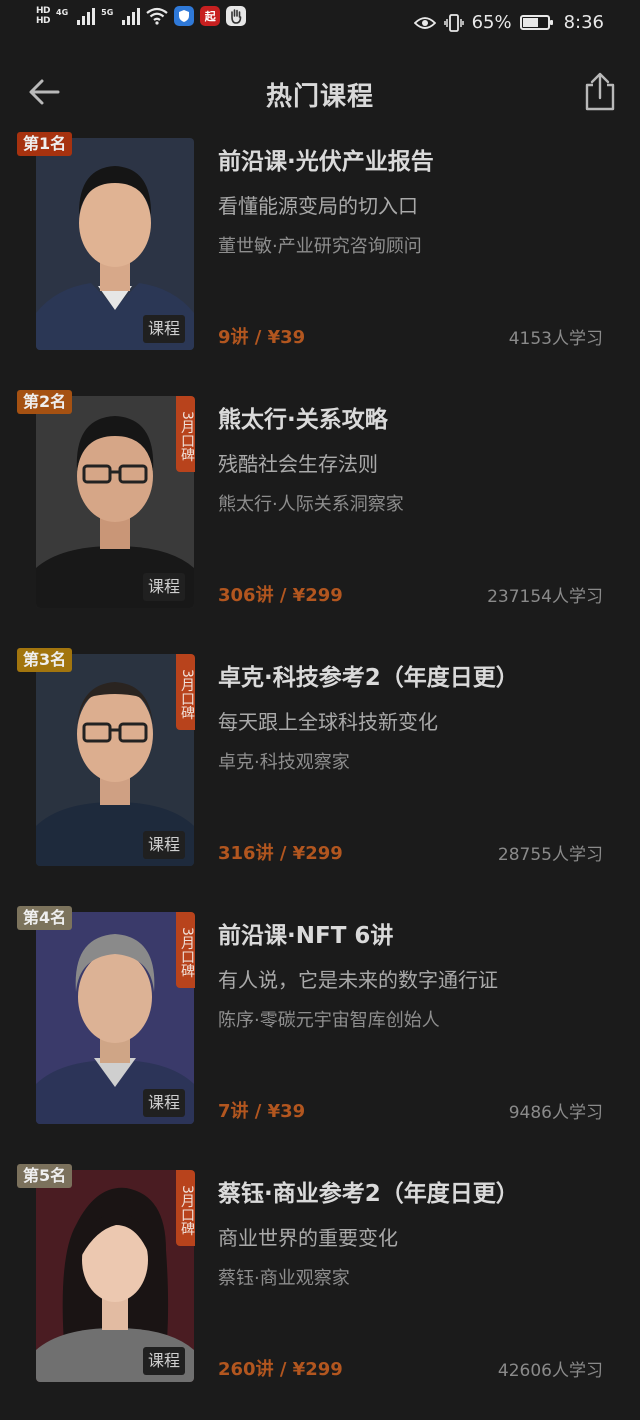 The height and width of the screenshot is (1420, 640). Describe the element at coordinates (262, 337) in the screenshot. I see `course-price: 9讲 / ¥39` at that location.